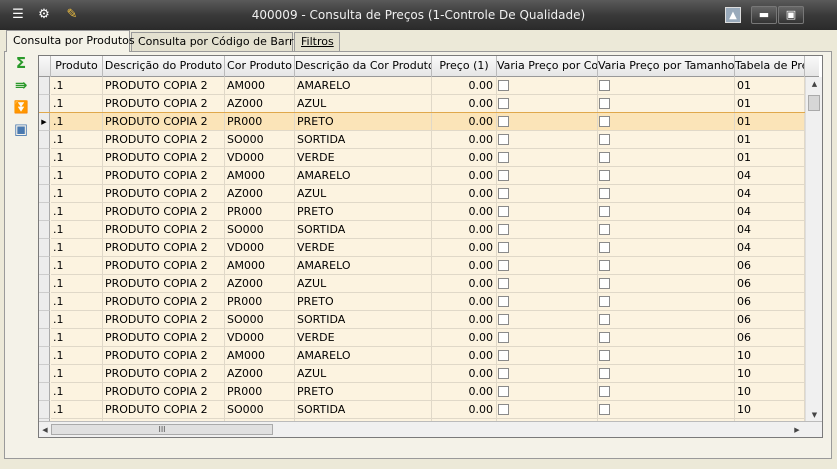 Image resolution: width=837 pixels, height=469 pixels. Describe the element at coordinates (363, 66) in the screenshot. I see `header-descricao-cor: Descrição da Cor Produto` at that location.